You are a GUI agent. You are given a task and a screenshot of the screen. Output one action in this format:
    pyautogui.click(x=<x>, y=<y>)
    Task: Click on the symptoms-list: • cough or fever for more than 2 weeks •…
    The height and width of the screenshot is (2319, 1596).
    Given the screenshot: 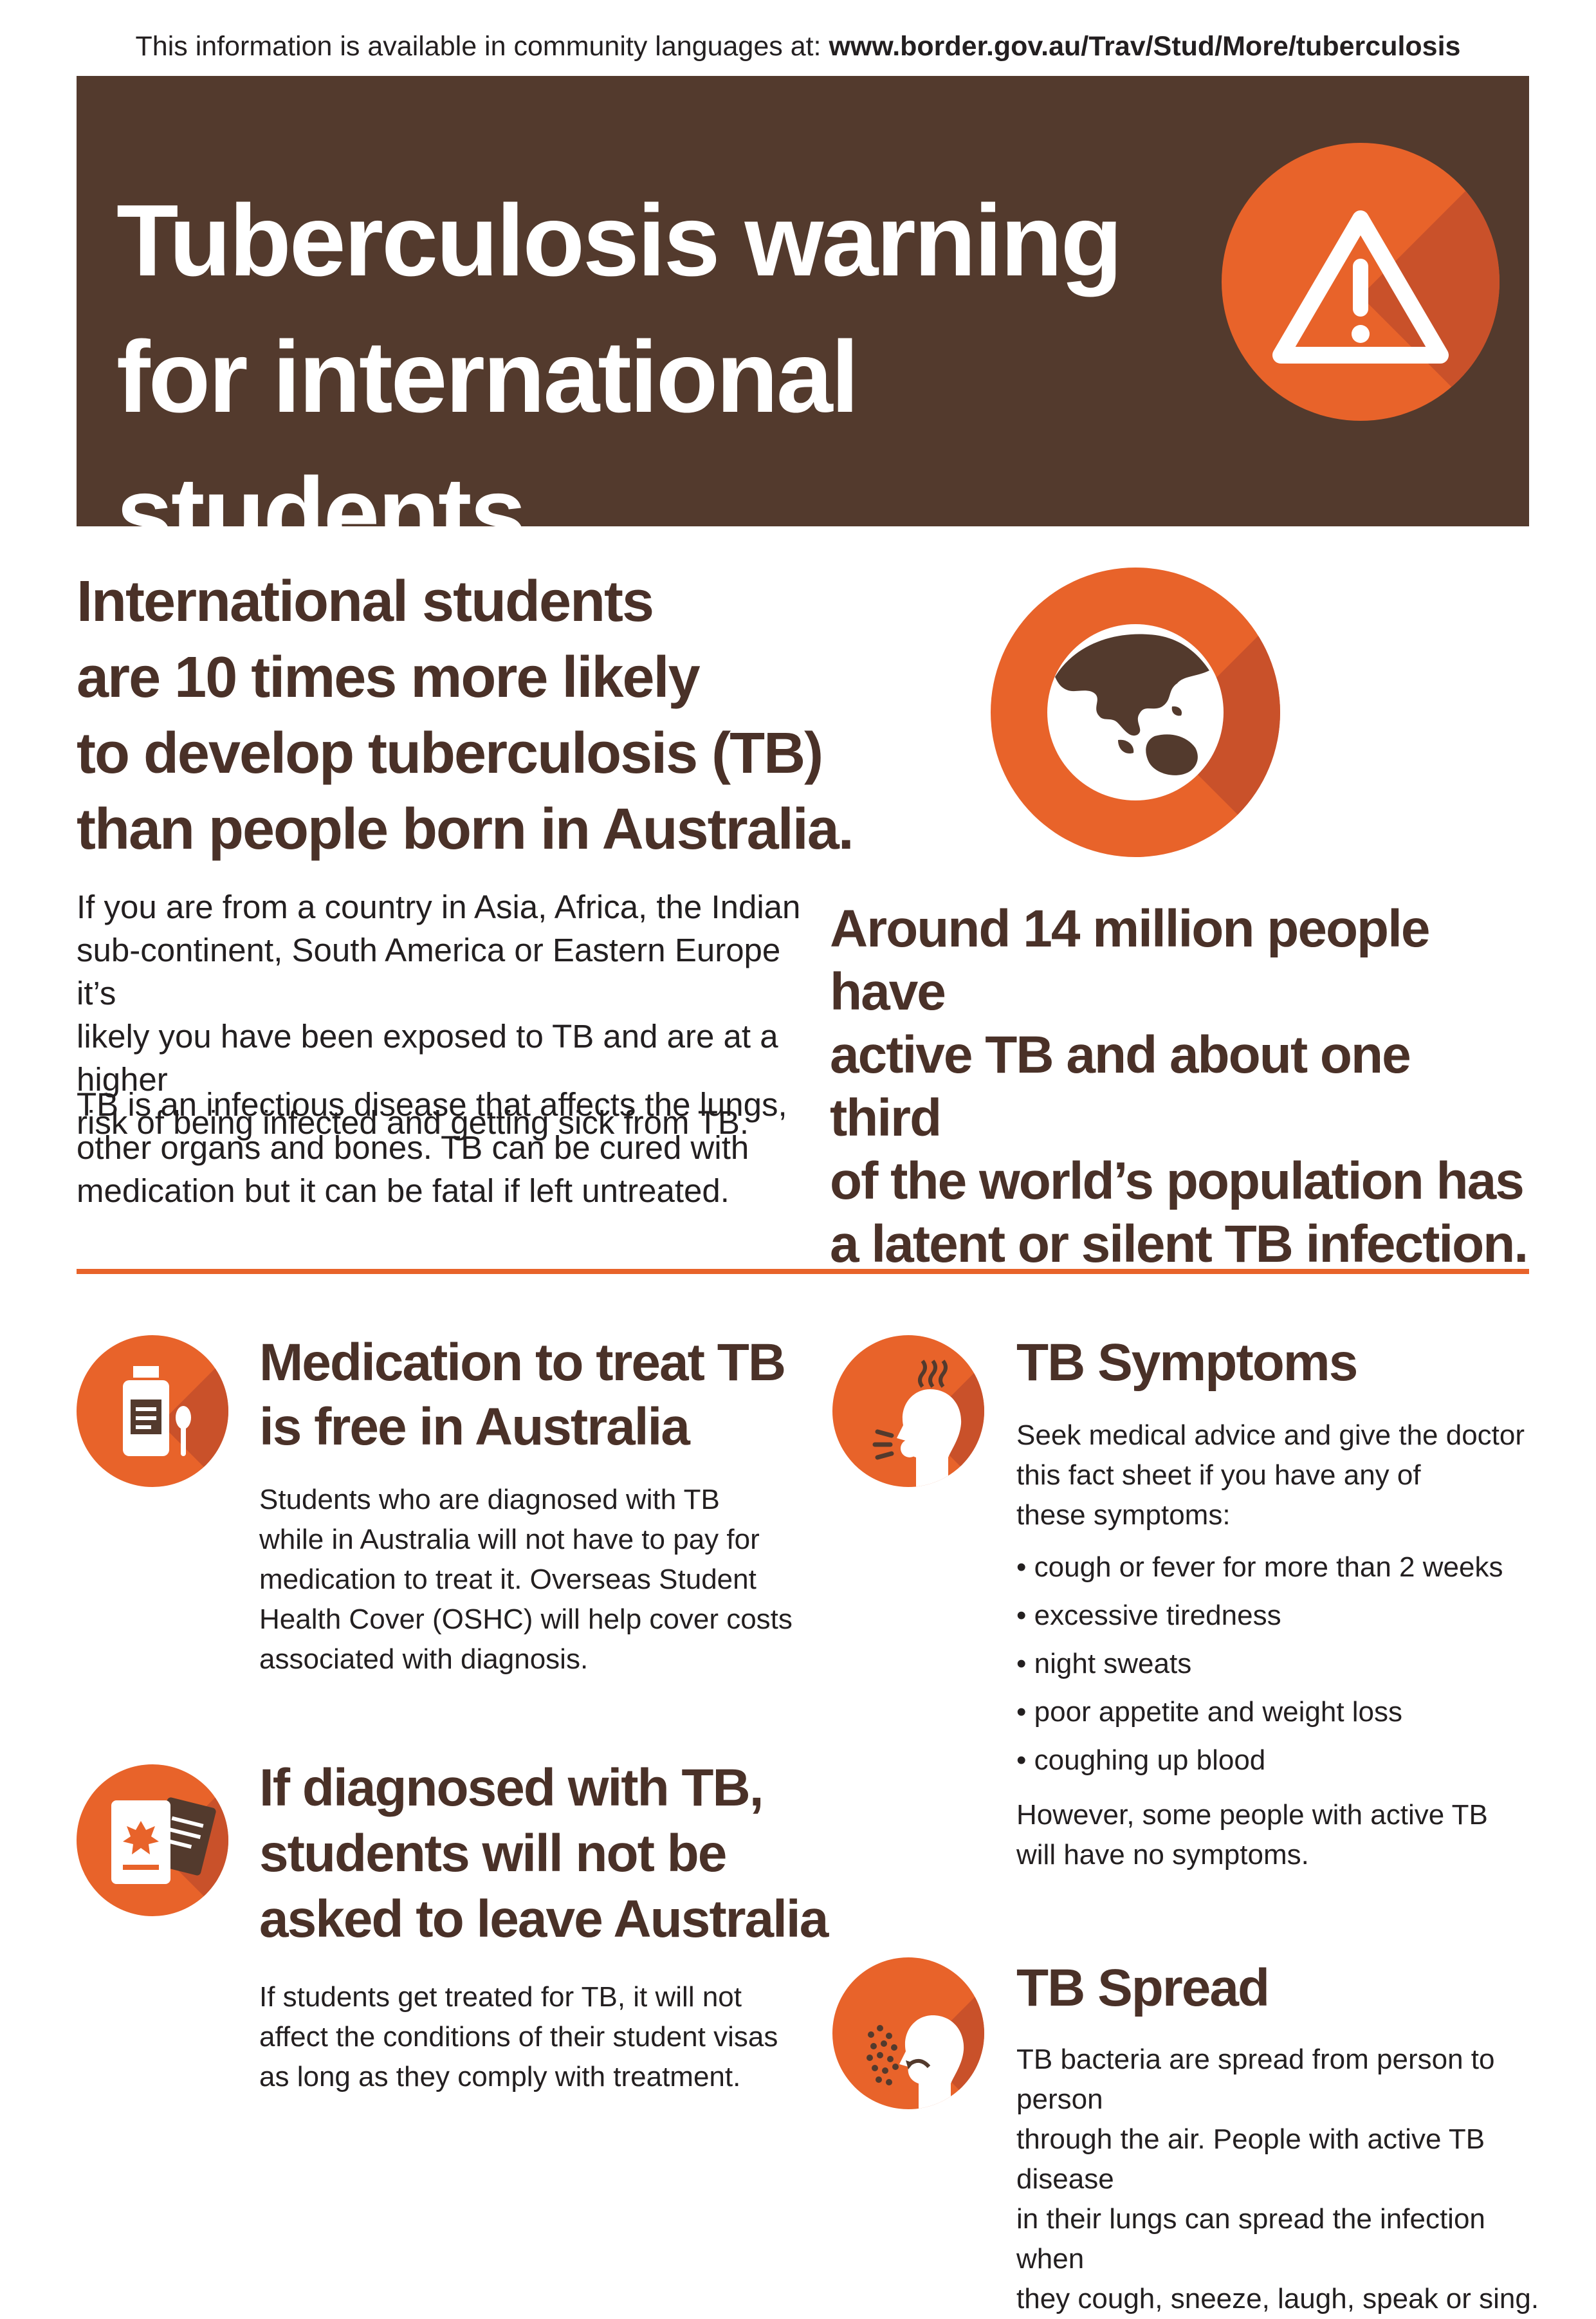 What is the action you would take?
    pyautogui.click(x=1273, y=1663)
    